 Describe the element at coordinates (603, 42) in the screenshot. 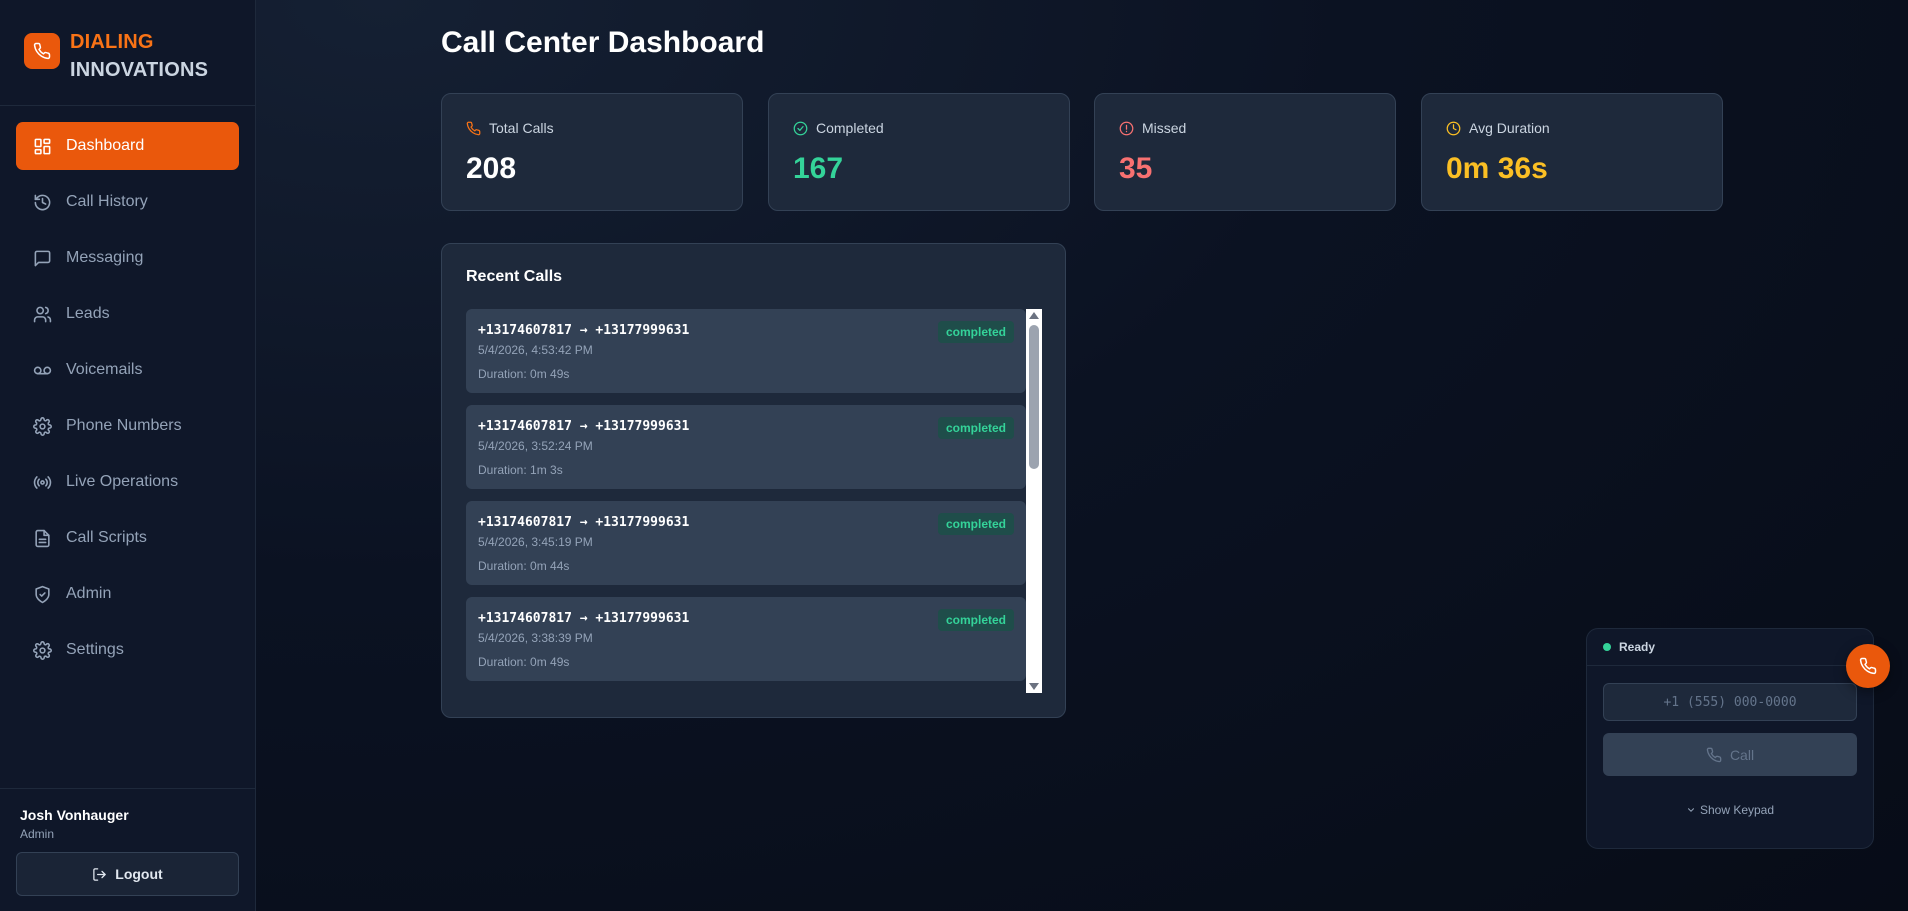

I see `page-title: Call Center Dashboard` at that location.